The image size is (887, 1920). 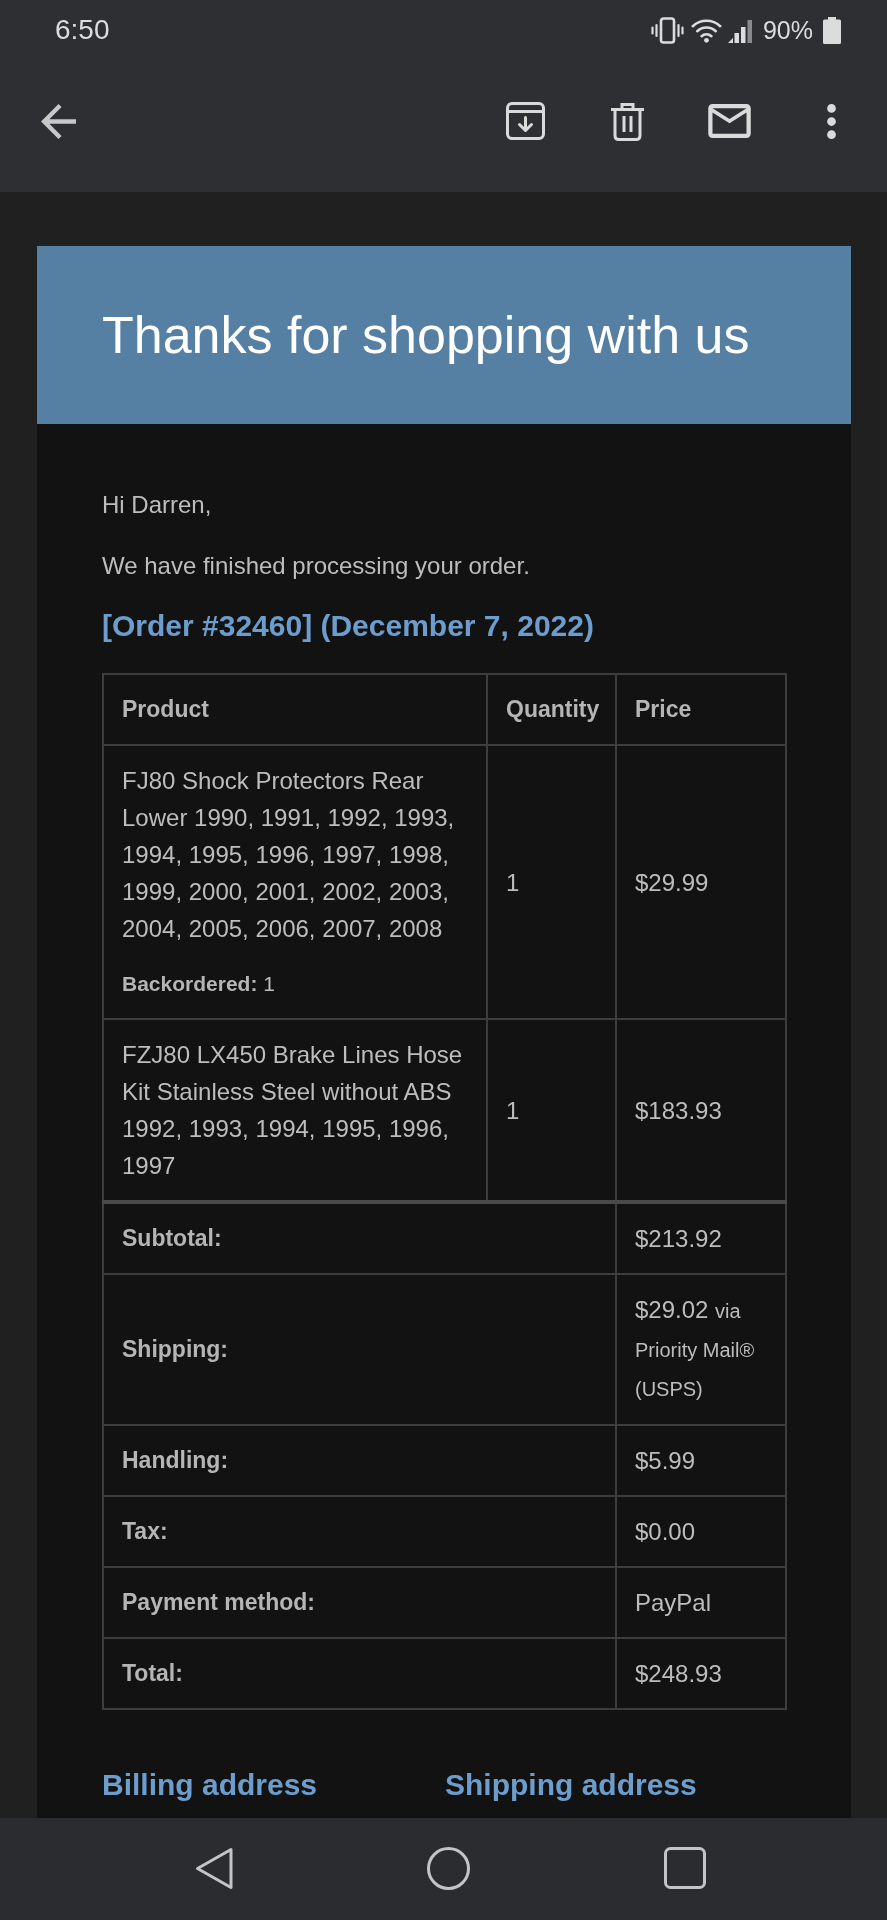 I want to click on envelope-icon, so click(x=729, y=121).